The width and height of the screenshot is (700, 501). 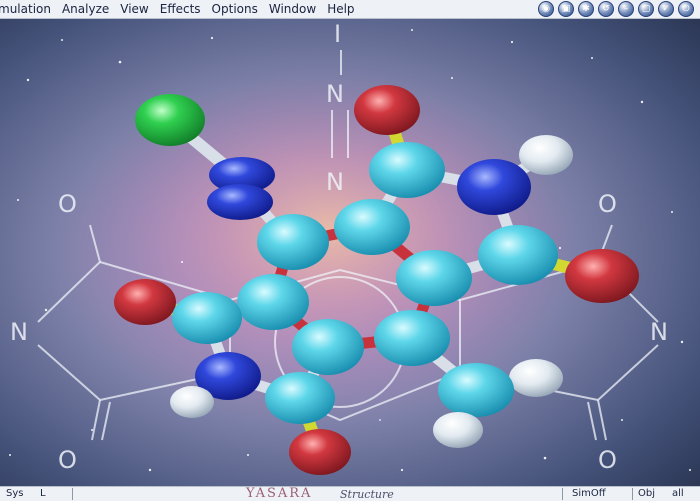 What do you see at coordinates (31, 9) in the screenshot?
I see `menu-simulation: mulation` at bounding box center [31, 9].